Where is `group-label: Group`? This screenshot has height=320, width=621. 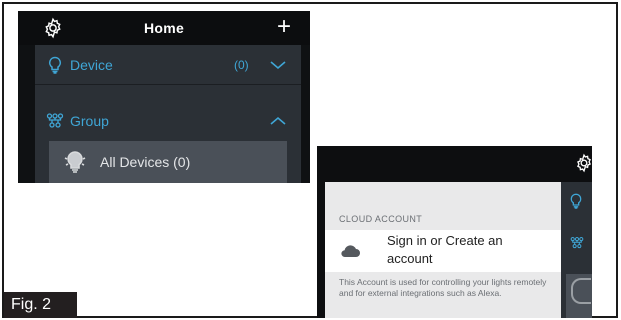
group-label: Group is located at coordinates (89, 121).